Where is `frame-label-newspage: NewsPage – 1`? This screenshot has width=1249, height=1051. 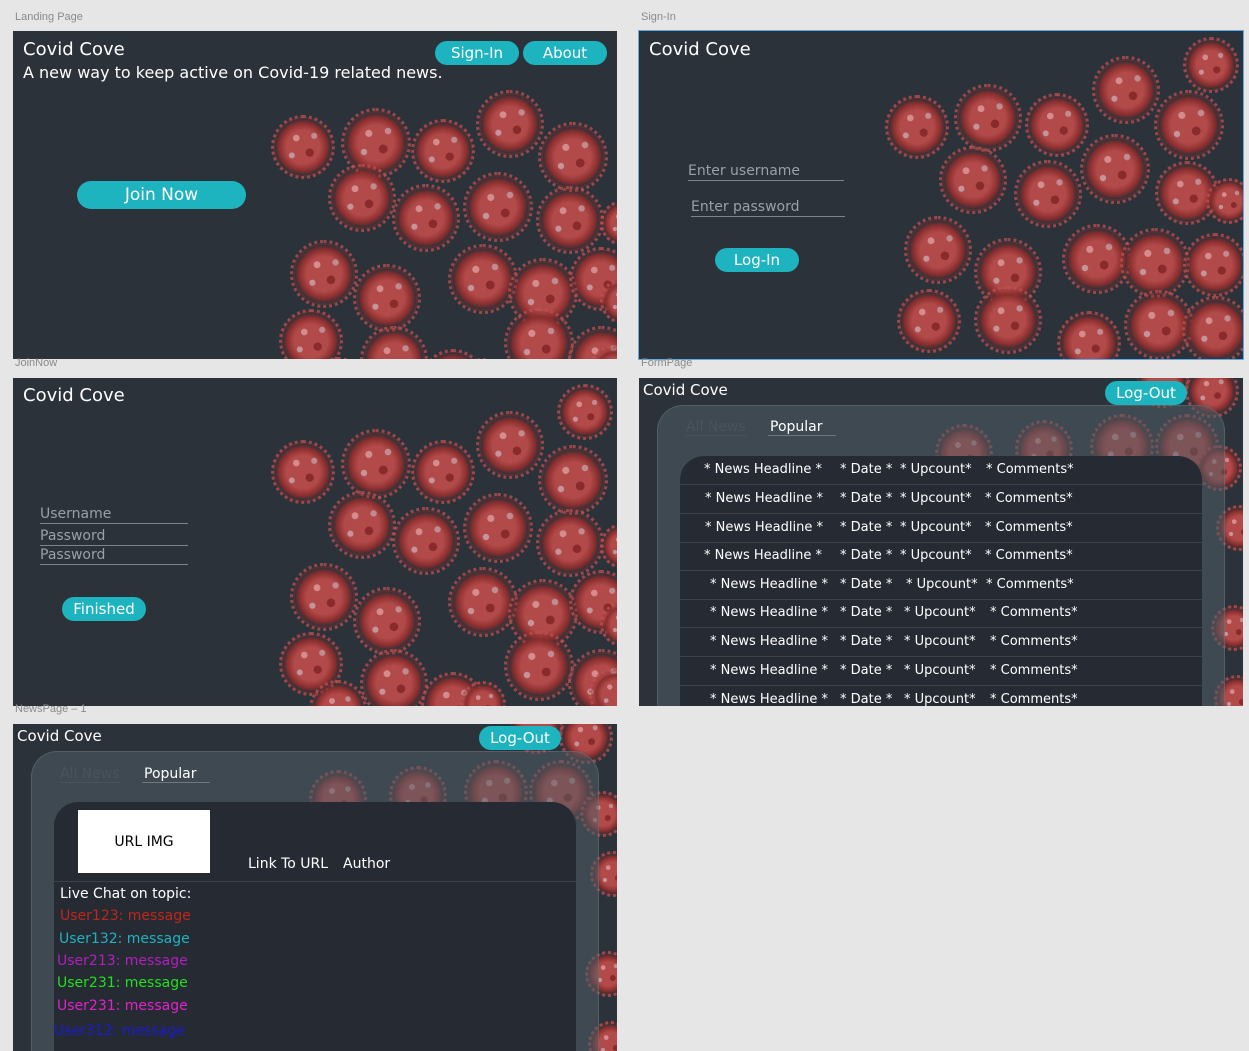
frame-label-newspage: NewsPage – 1 is located at coordinates (51, 709).